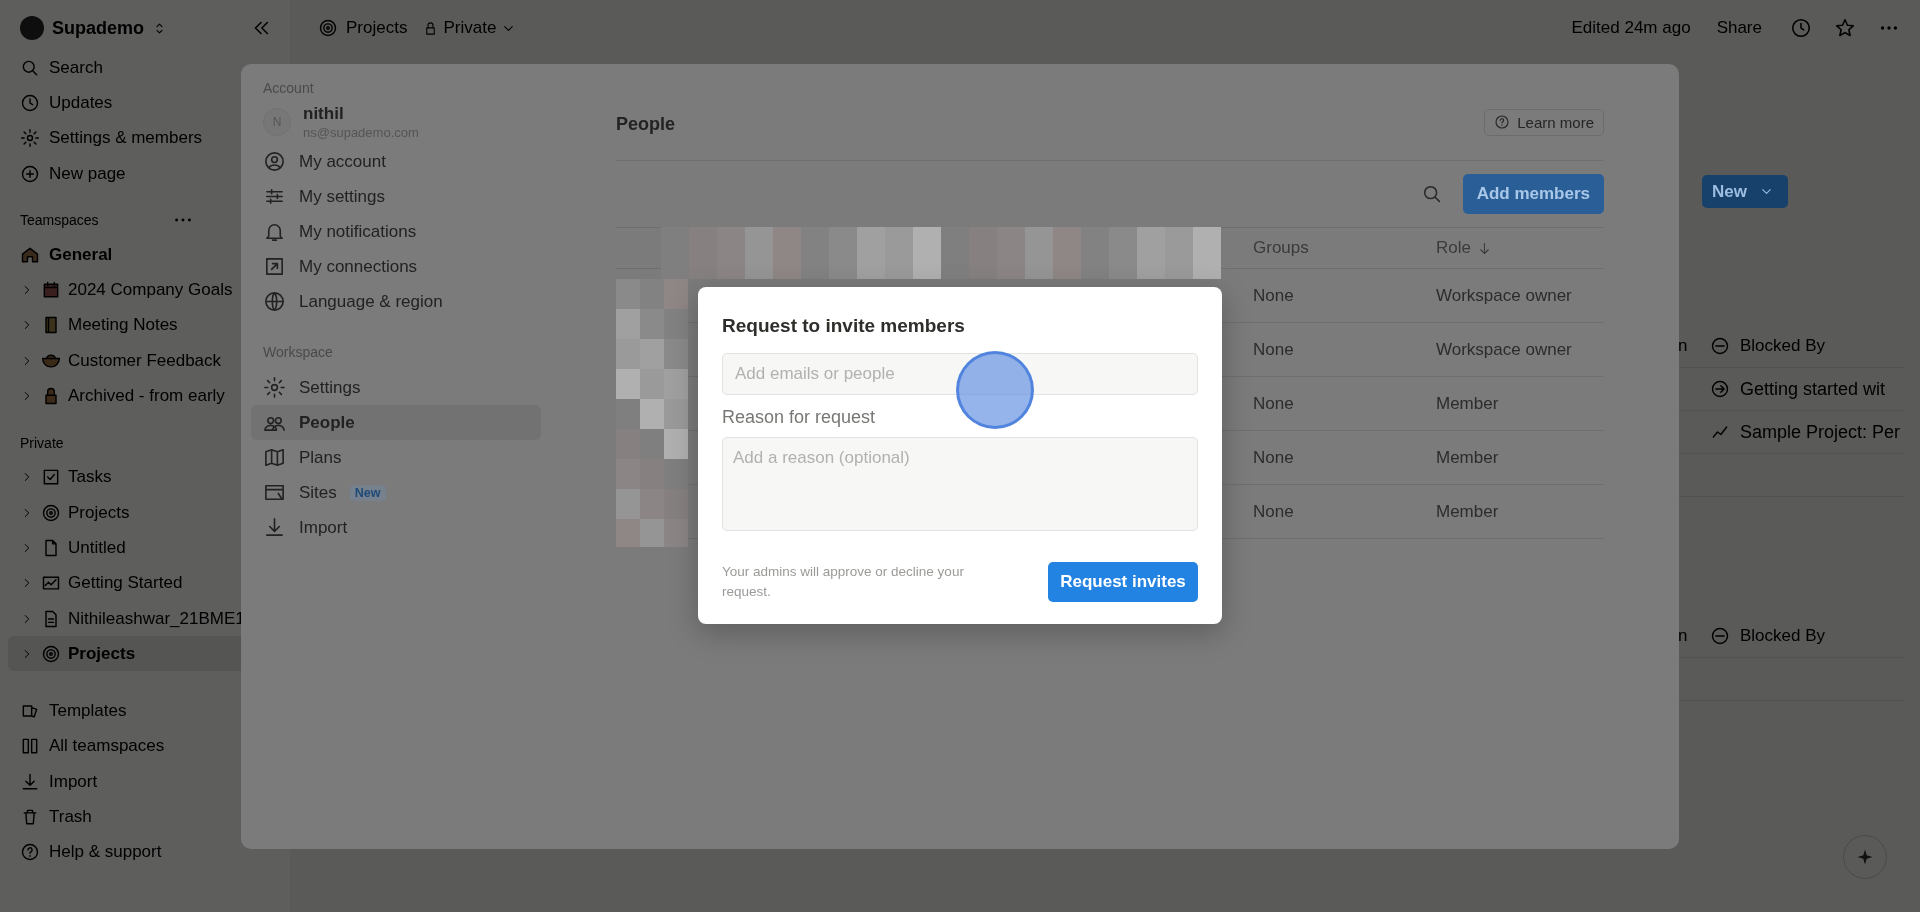  I want to click on section-heading: Private, so click(42, 442).